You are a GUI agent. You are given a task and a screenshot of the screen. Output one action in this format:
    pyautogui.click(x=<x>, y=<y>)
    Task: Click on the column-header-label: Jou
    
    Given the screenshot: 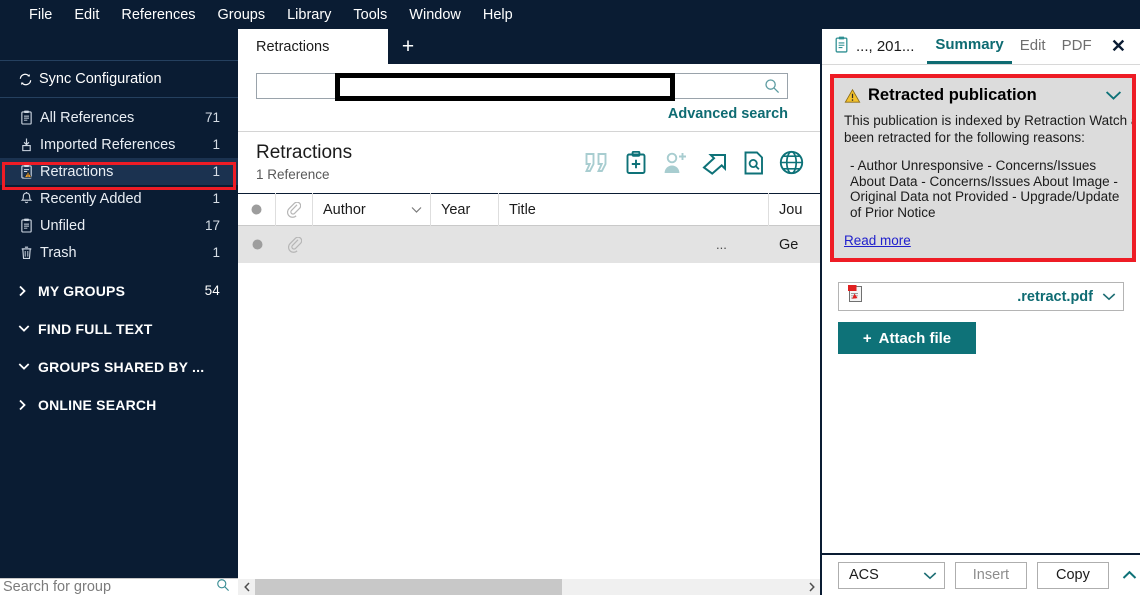 What is the action you would take?
    pyautogui.click(x=791, y=209)
    